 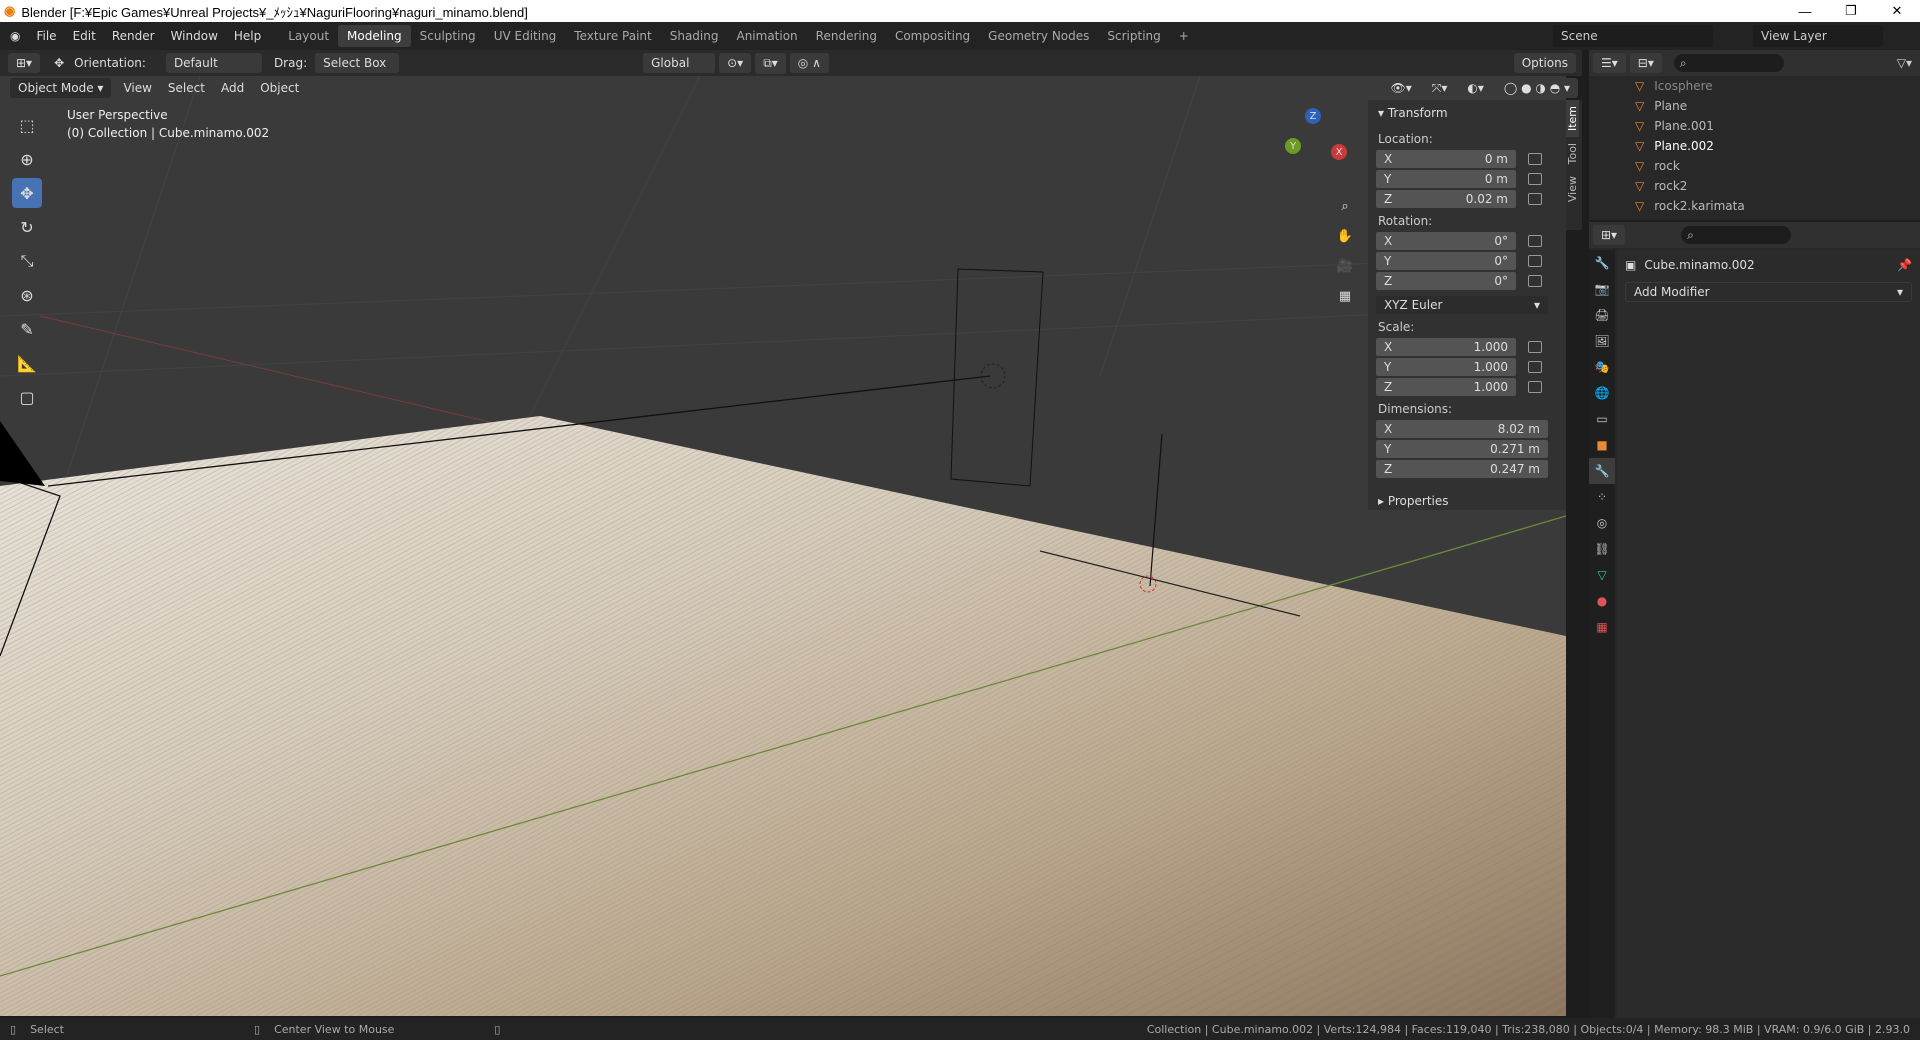 I want to click on overlay-icon: ◐▾, so click(x=1475, y=88).